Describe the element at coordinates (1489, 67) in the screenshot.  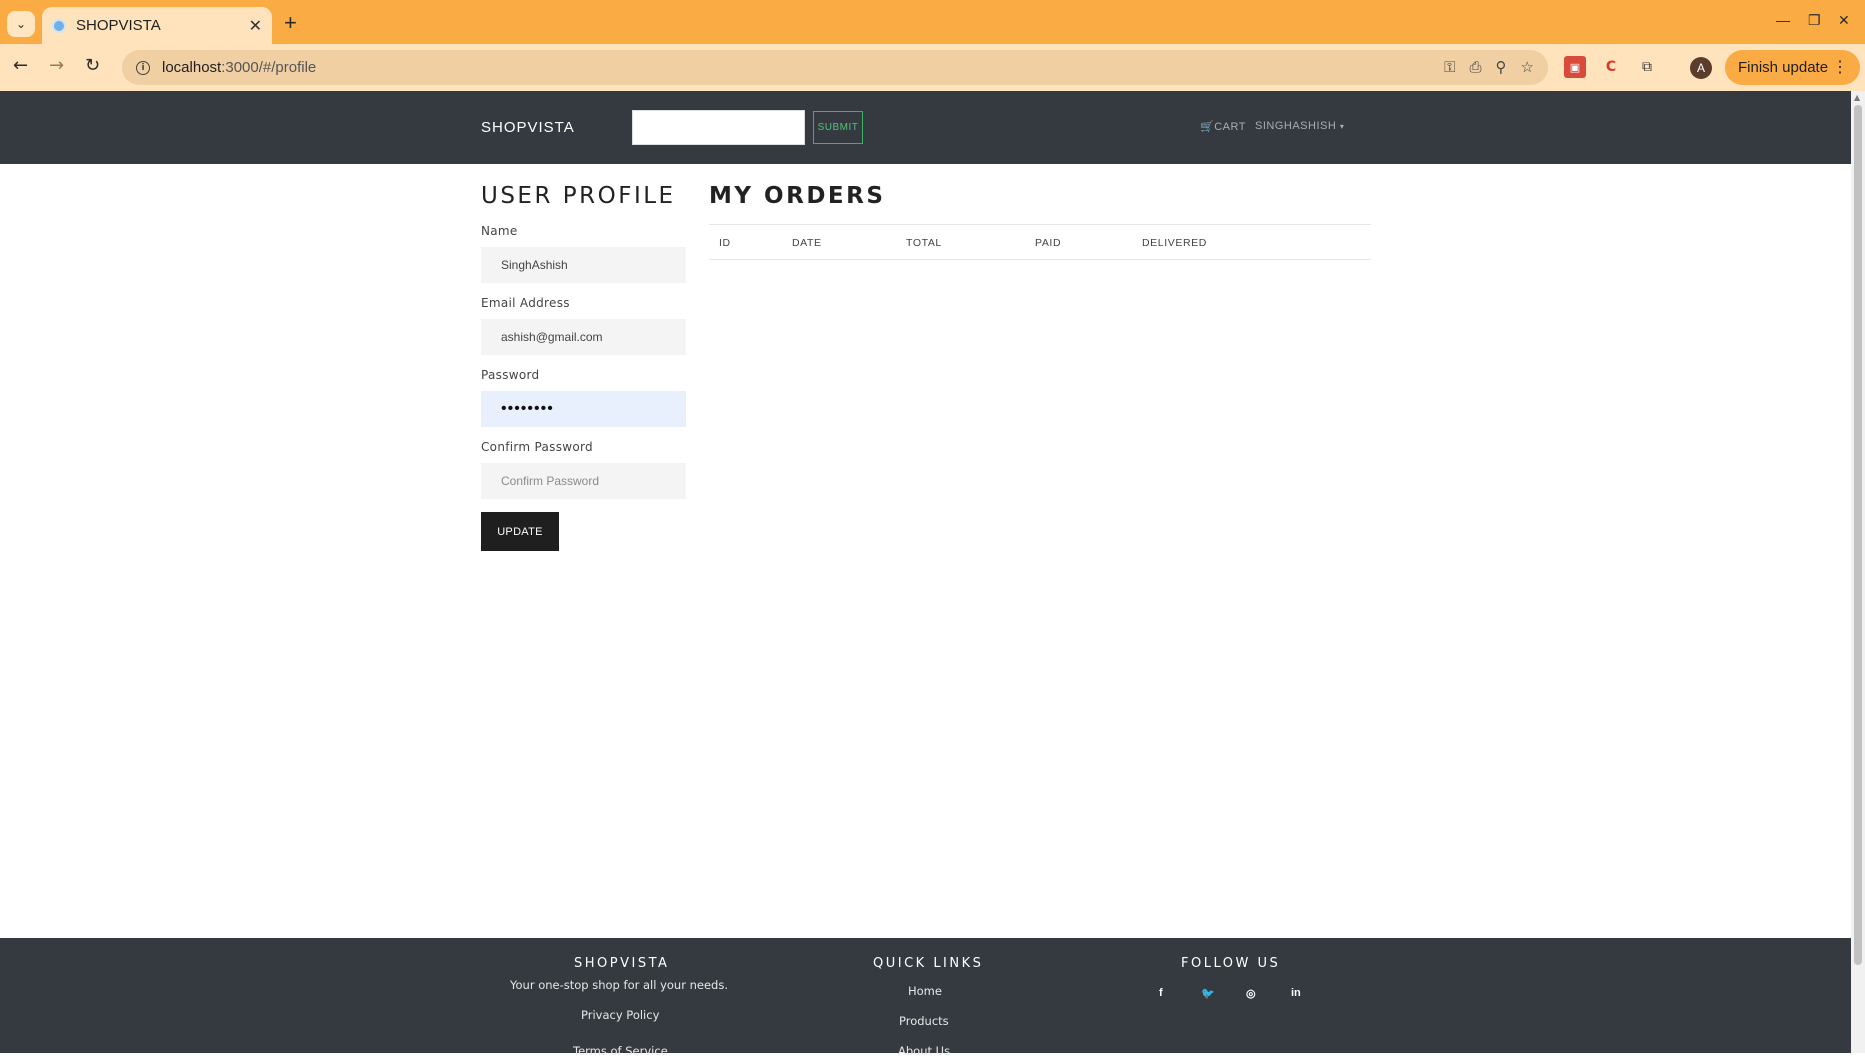
I see `omnibox-actions: ⚿ ⎙ ⚲ ☆` at that location.